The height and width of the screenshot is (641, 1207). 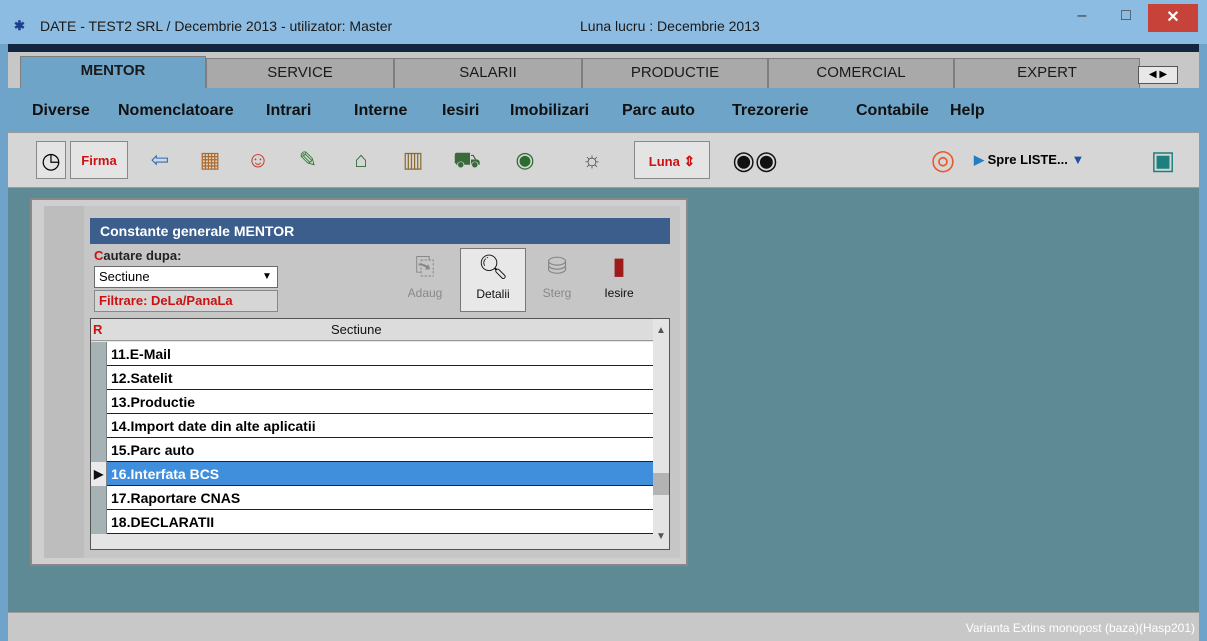 I want to click on people-icon: ✎, so click(x=308, y=160).